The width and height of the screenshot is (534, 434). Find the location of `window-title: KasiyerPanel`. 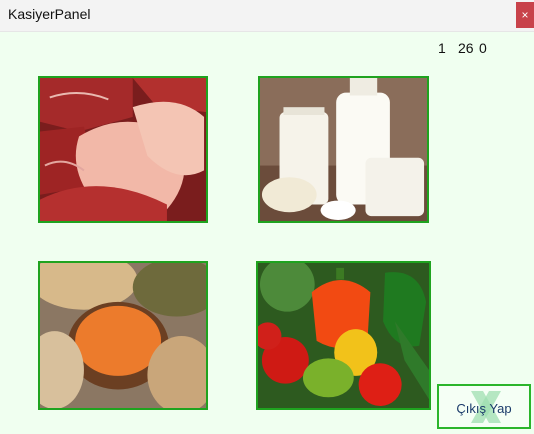

window-title: KasiyerPanel is located at coordinates (49, 14).